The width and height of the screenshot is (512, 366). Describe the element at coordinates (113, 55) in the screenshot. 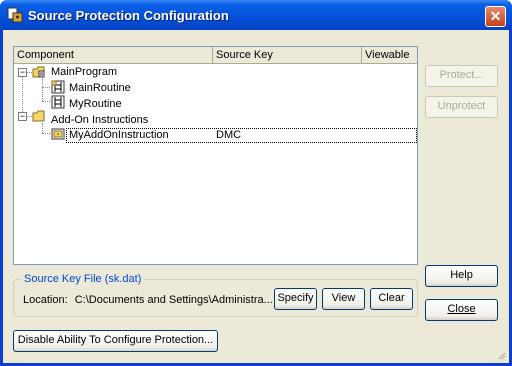

I see `column-header-component: Component` at that location.